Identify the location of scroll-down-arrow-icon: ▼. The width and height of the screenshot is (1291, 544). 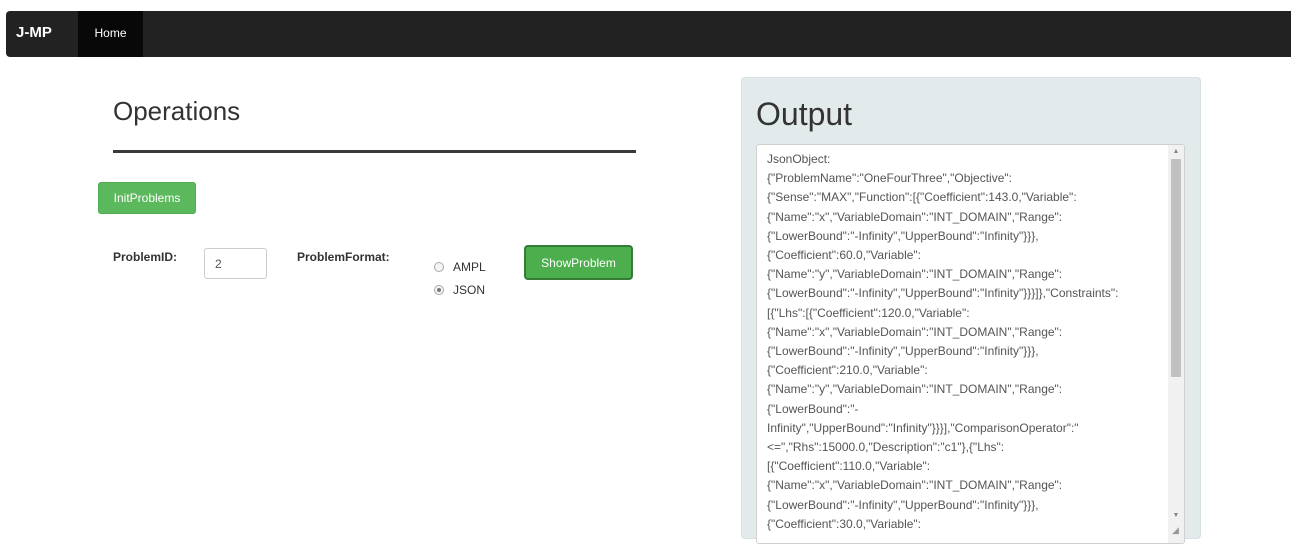
(1176, 516).